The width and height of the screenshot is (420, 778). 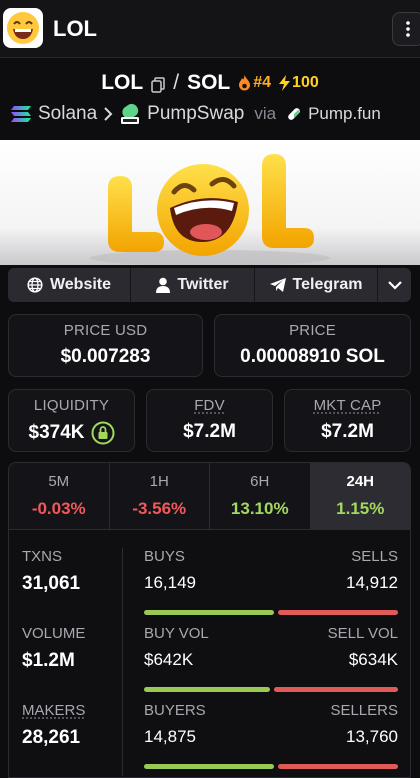 What do you see at coordinates (209, 766) in the screenshot?
I see `buyers-bar-fill` at bounding box center [209, 766].